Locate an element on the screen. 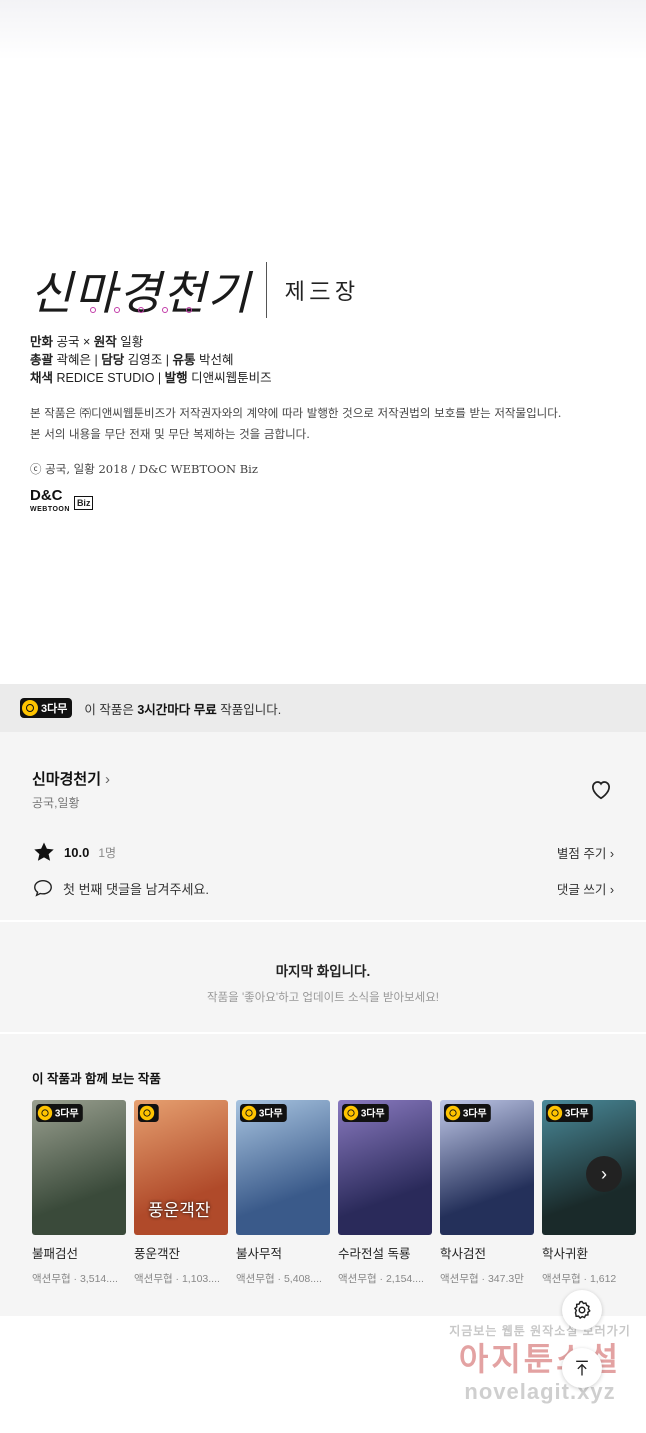  legal-line: 본 서의 내용을 무단 전재 및 무단 복제하는 것을 금합니다. is located at coordinates (170, 434).